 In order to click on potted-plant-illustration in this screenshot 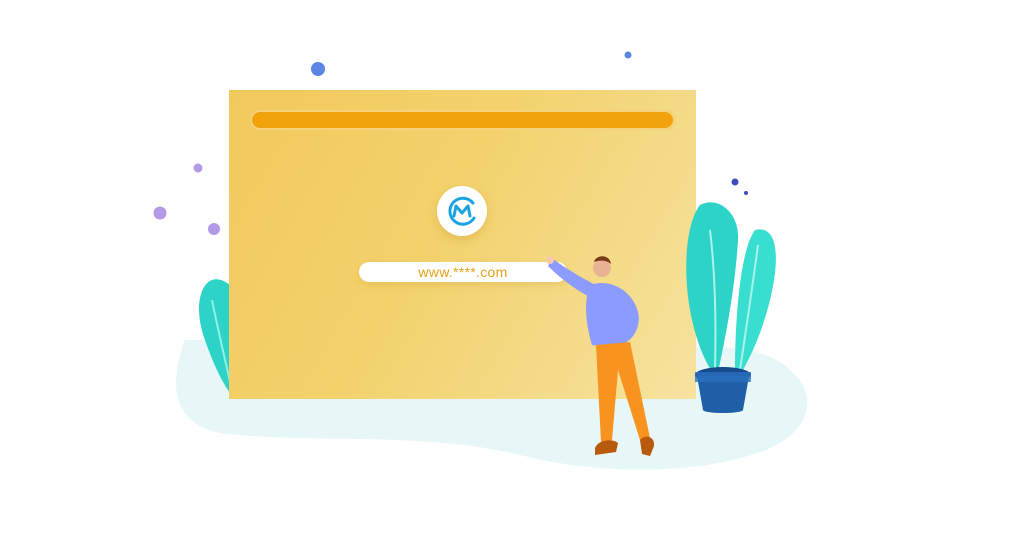, I will do `click(731, 307)`.